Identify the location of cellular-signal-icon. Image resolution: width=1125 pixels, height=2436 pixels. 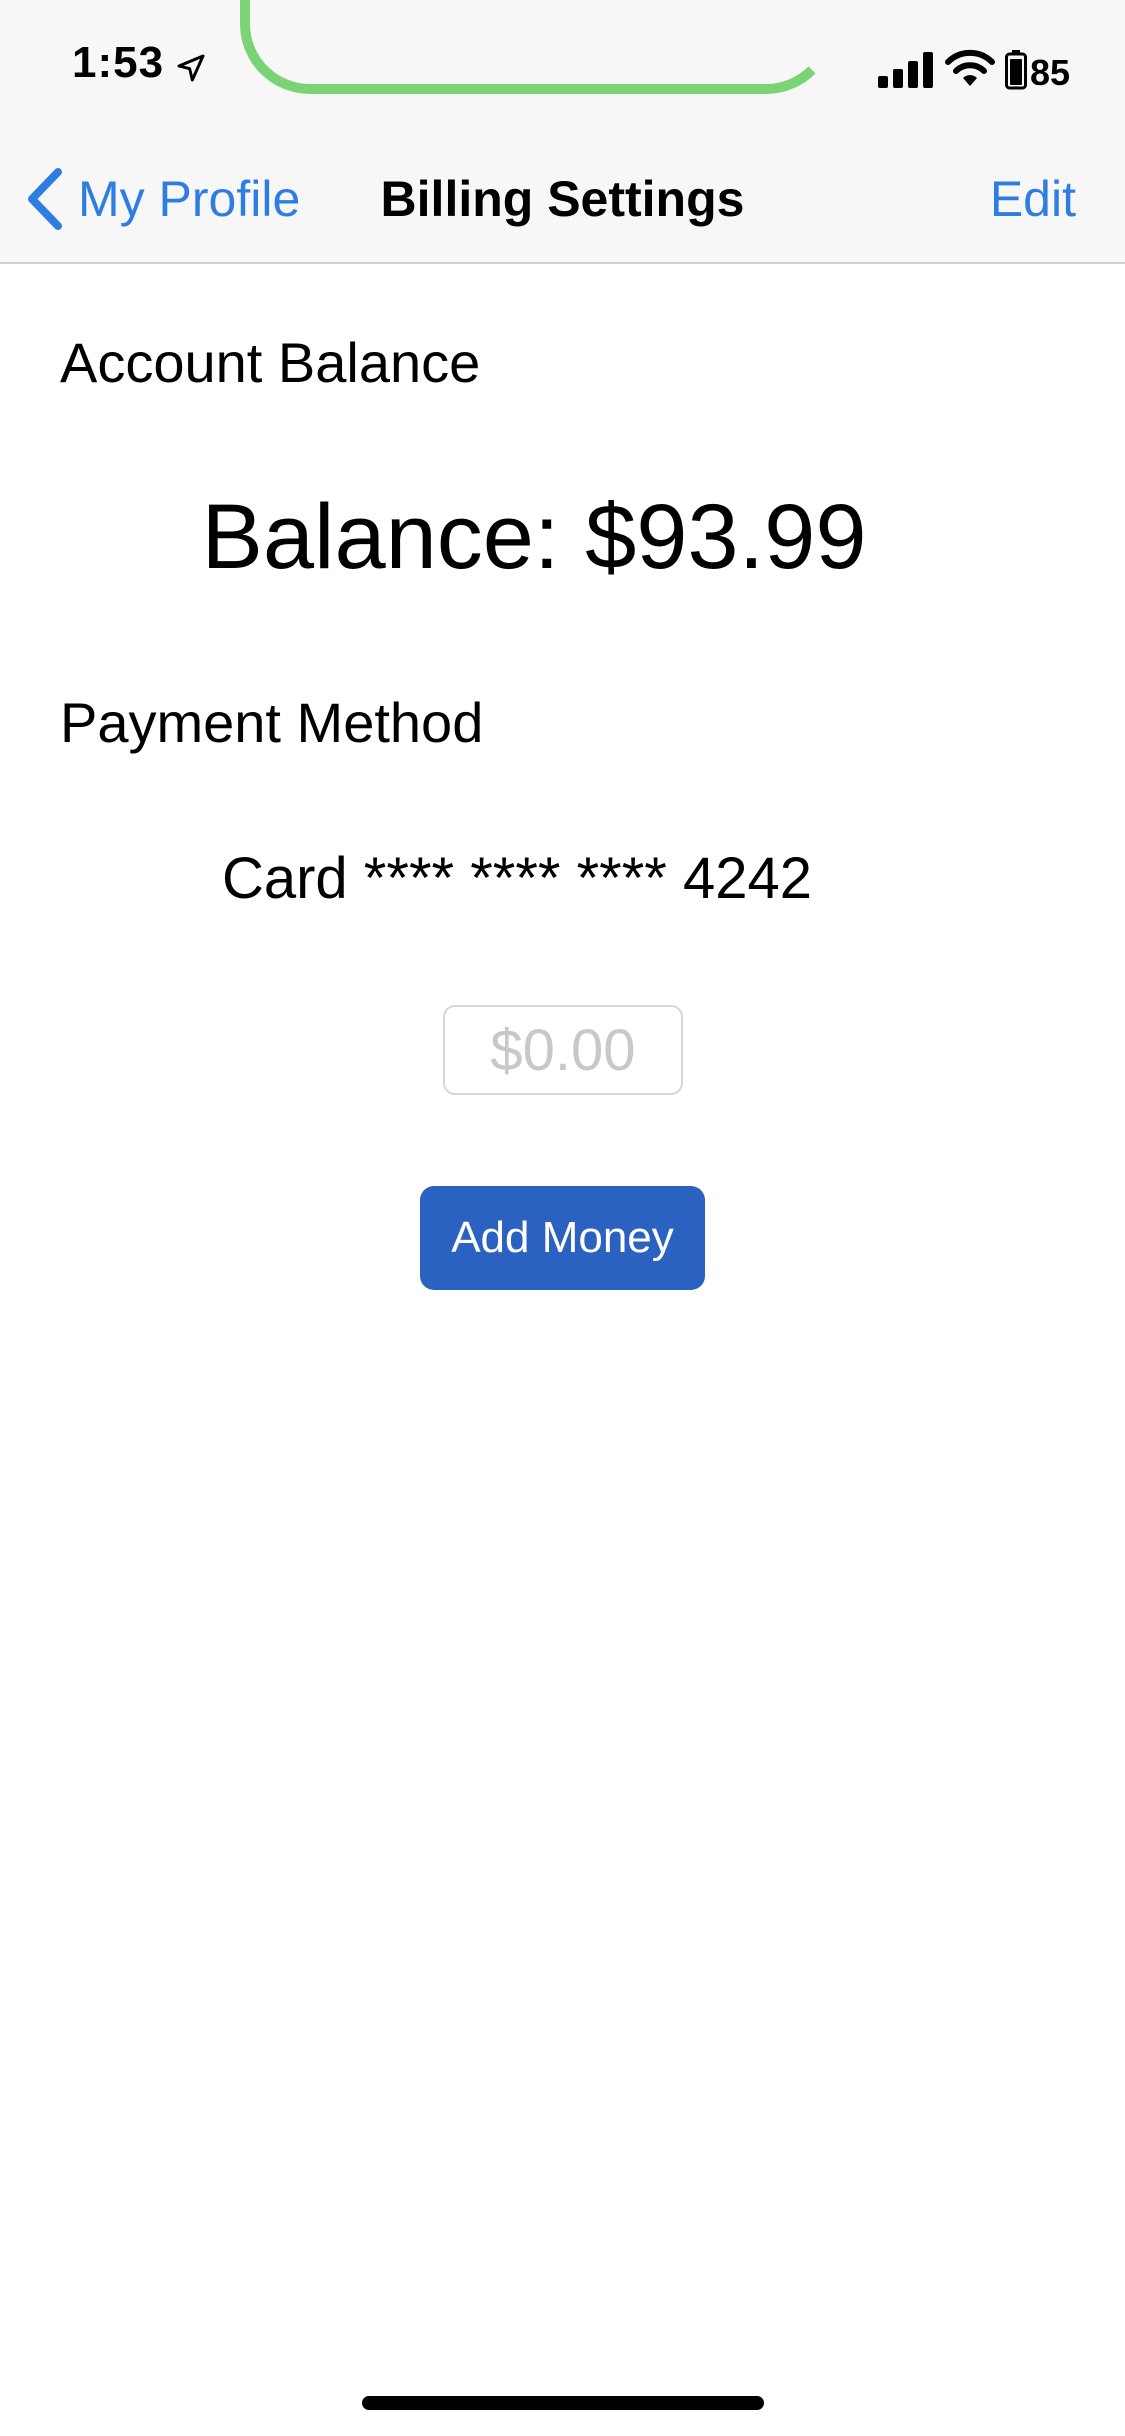
(905, 70).